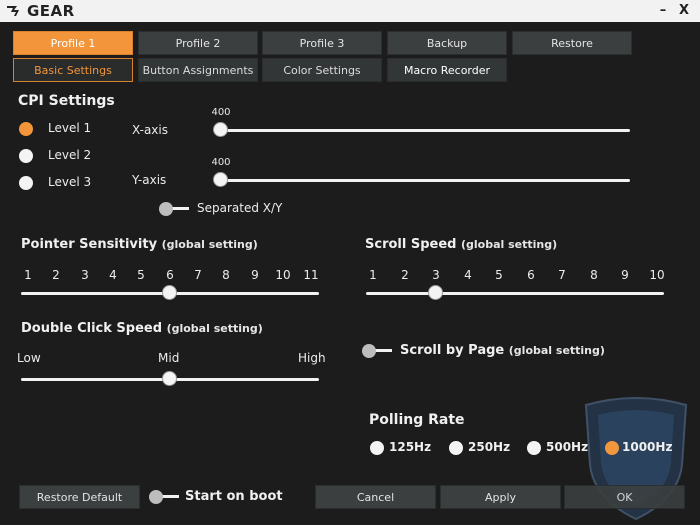 The image size is (700, 525). What do you see at coordinates (164, 497) in the screenshot?
I see `start-on-boot-toggle` at bounding box center [164, 497].